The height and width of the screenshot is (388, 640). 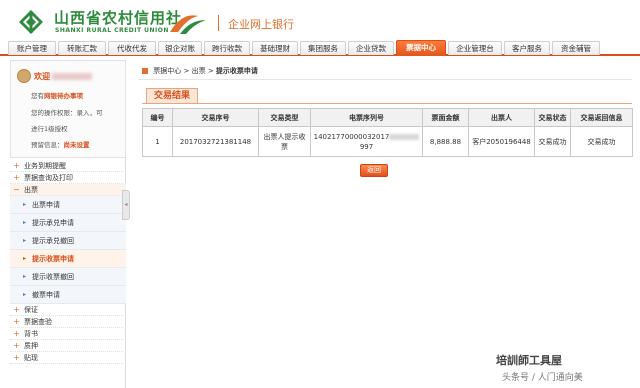 What do you see at coordinates (68, 109) in the screenshot?
I see `user-info-panel: 欢迎 您有网银待办事项 您的操作权限：录入，可 进行1级授权 预留信息：尚未设置` at bounding box center [68, 109].